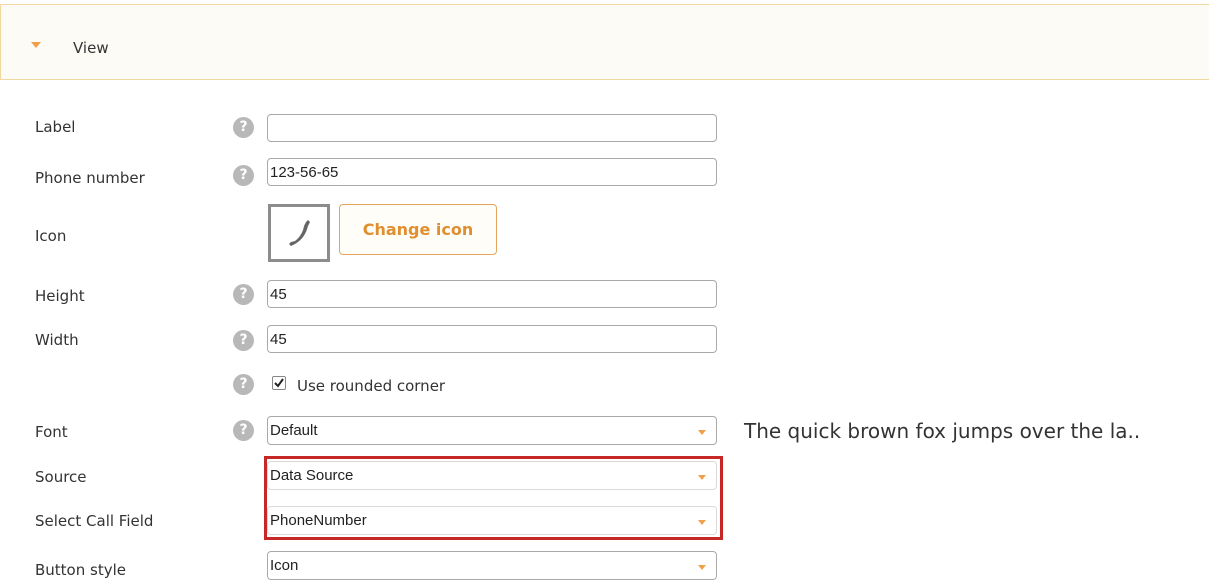  Describe the element at coordinates (492, 294) in the screenshot. I see `height-input` at that location.